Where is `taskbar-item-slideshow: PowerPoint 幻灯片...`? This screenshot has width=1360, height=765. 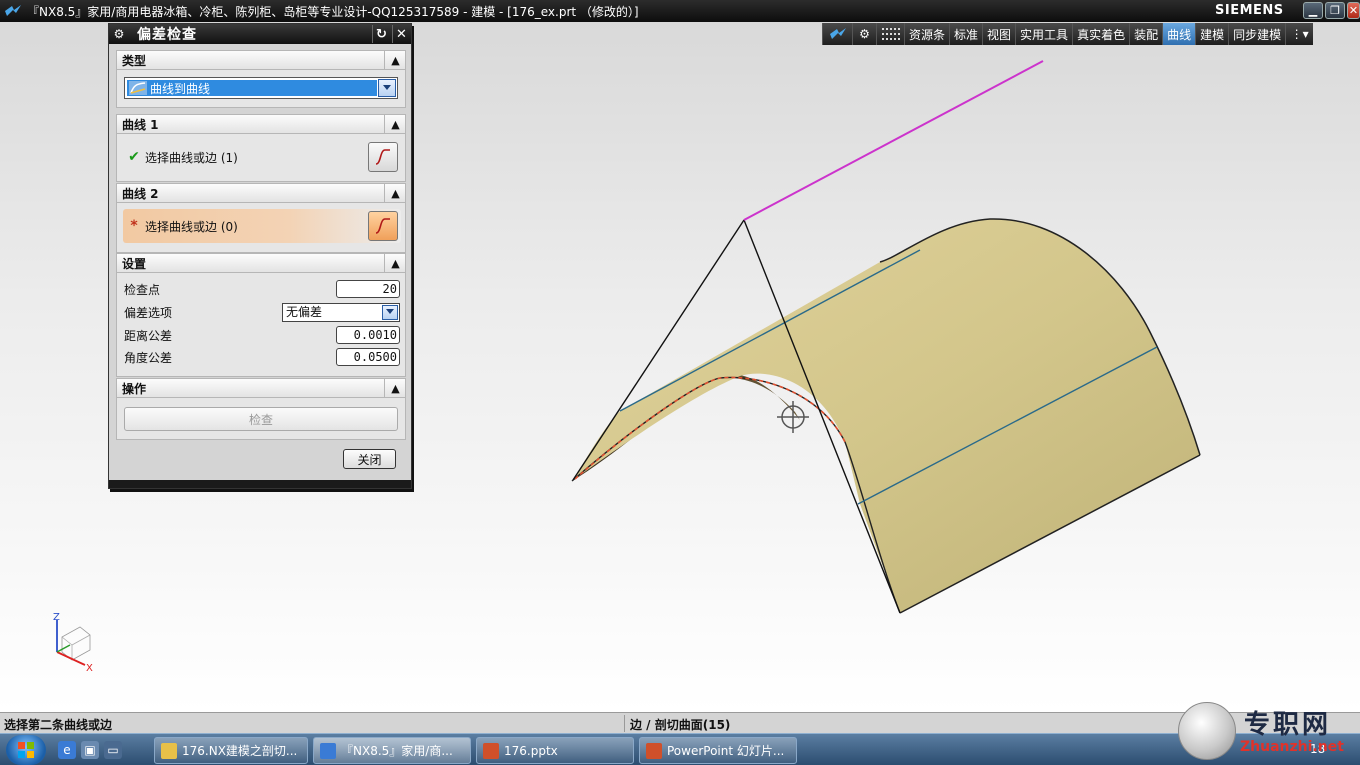 taskbar-item-slideshow: PowerPoint 幻灯片... is located at coordinates (718, 750).